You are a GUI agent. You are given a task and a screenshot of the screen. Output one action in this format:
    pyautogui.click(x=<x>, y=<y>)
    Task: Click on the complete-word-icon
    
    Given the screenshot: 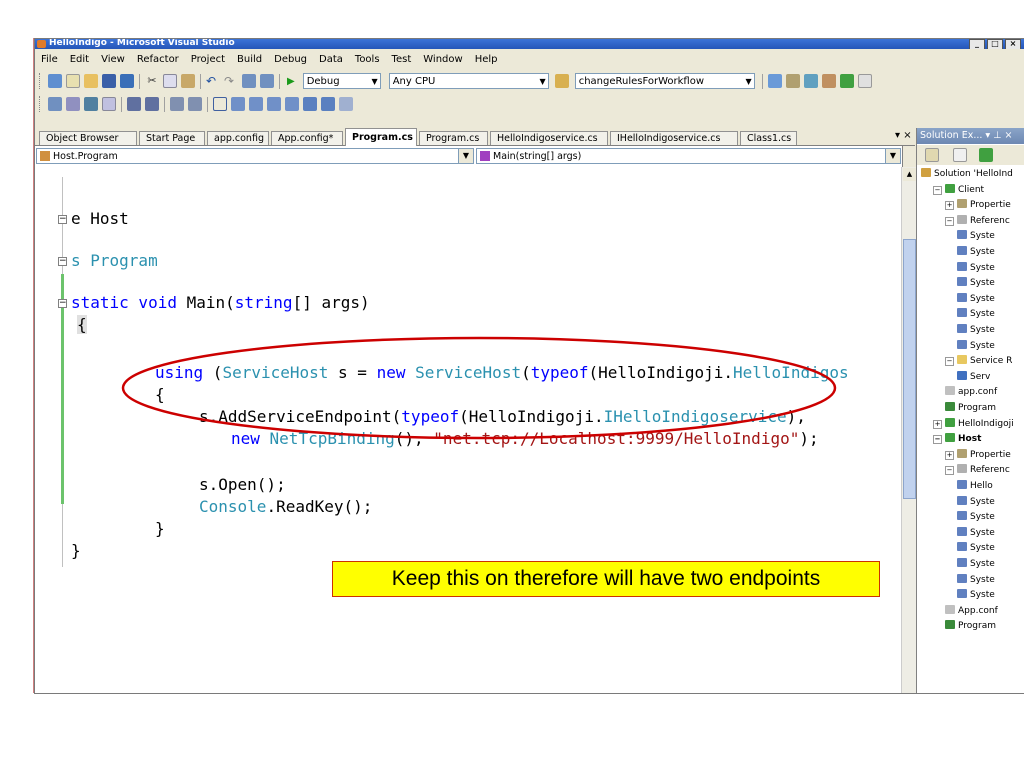 What is the action you would take?
    pyautogui.click(x=109, y=104)
    